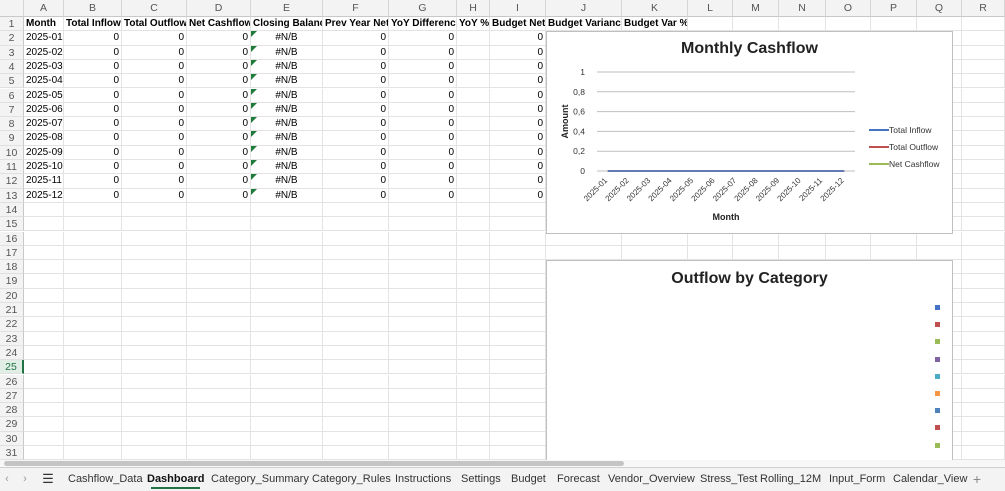 This screenshot has width=1005, height=491. What do you see at coordinates (154, 410) in the screenshot?
I see `cell-c28` at bounding box center [154, 410].